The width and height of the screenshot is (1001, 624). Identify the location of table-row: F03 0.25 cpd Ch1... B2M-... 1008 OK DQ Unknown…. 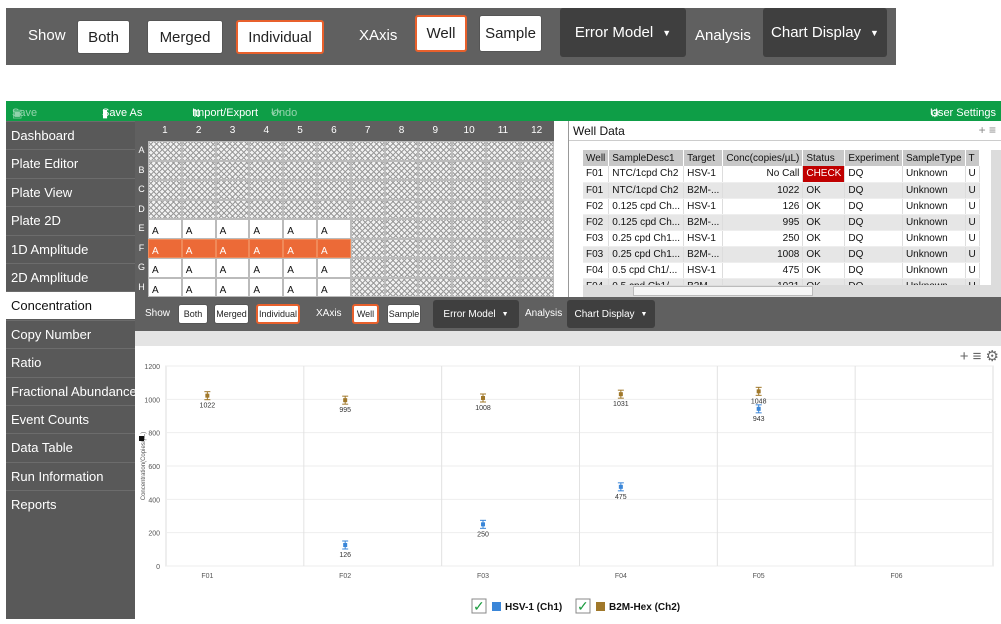
(781, 254).